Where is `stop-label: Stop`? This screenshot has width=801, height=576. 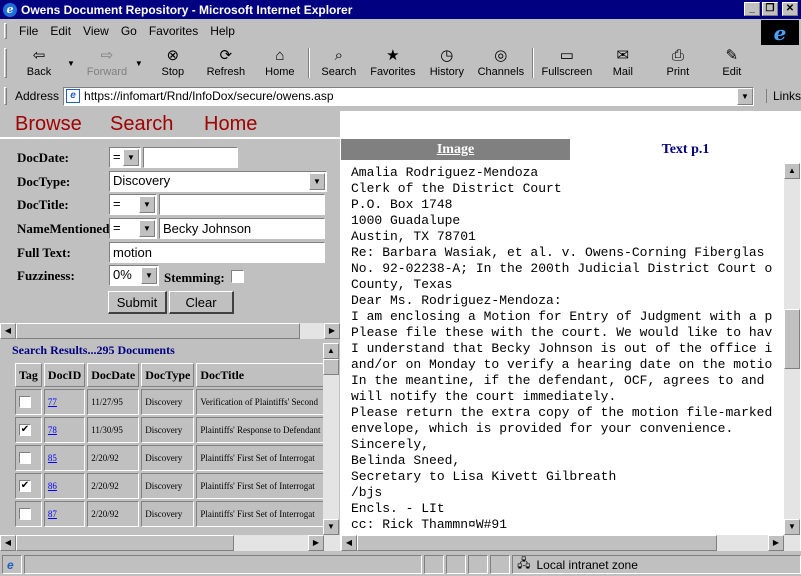
stop-label: Stop is located at coordinates (173, 72).